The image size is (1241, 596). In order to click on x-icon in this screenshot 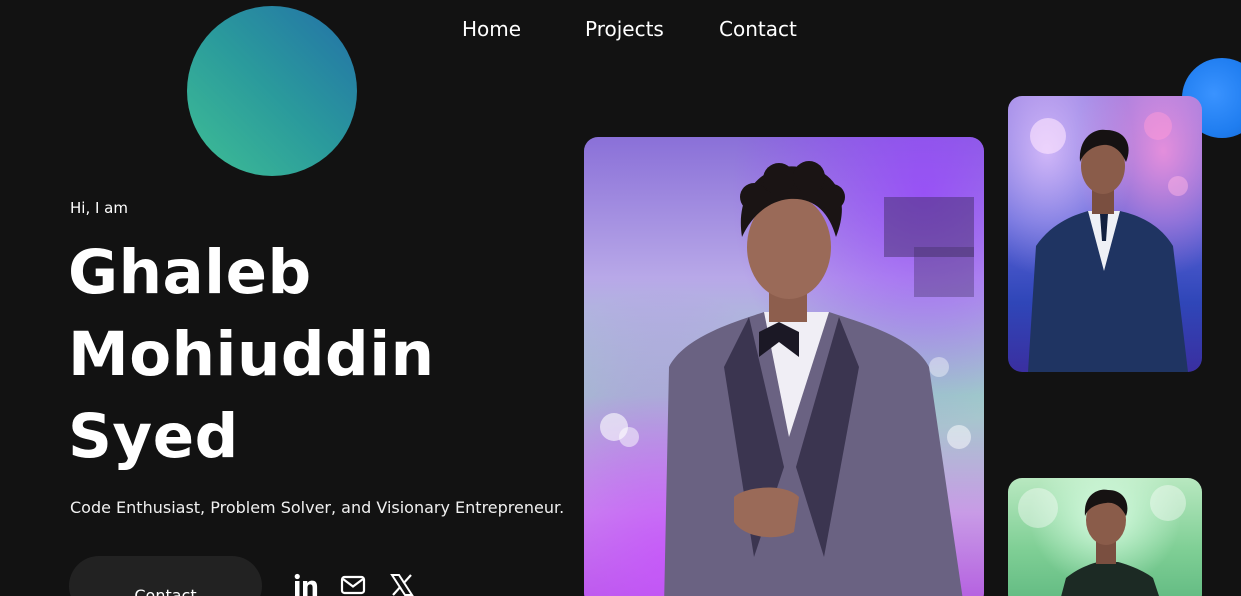, I will do `click(402, 584)`.